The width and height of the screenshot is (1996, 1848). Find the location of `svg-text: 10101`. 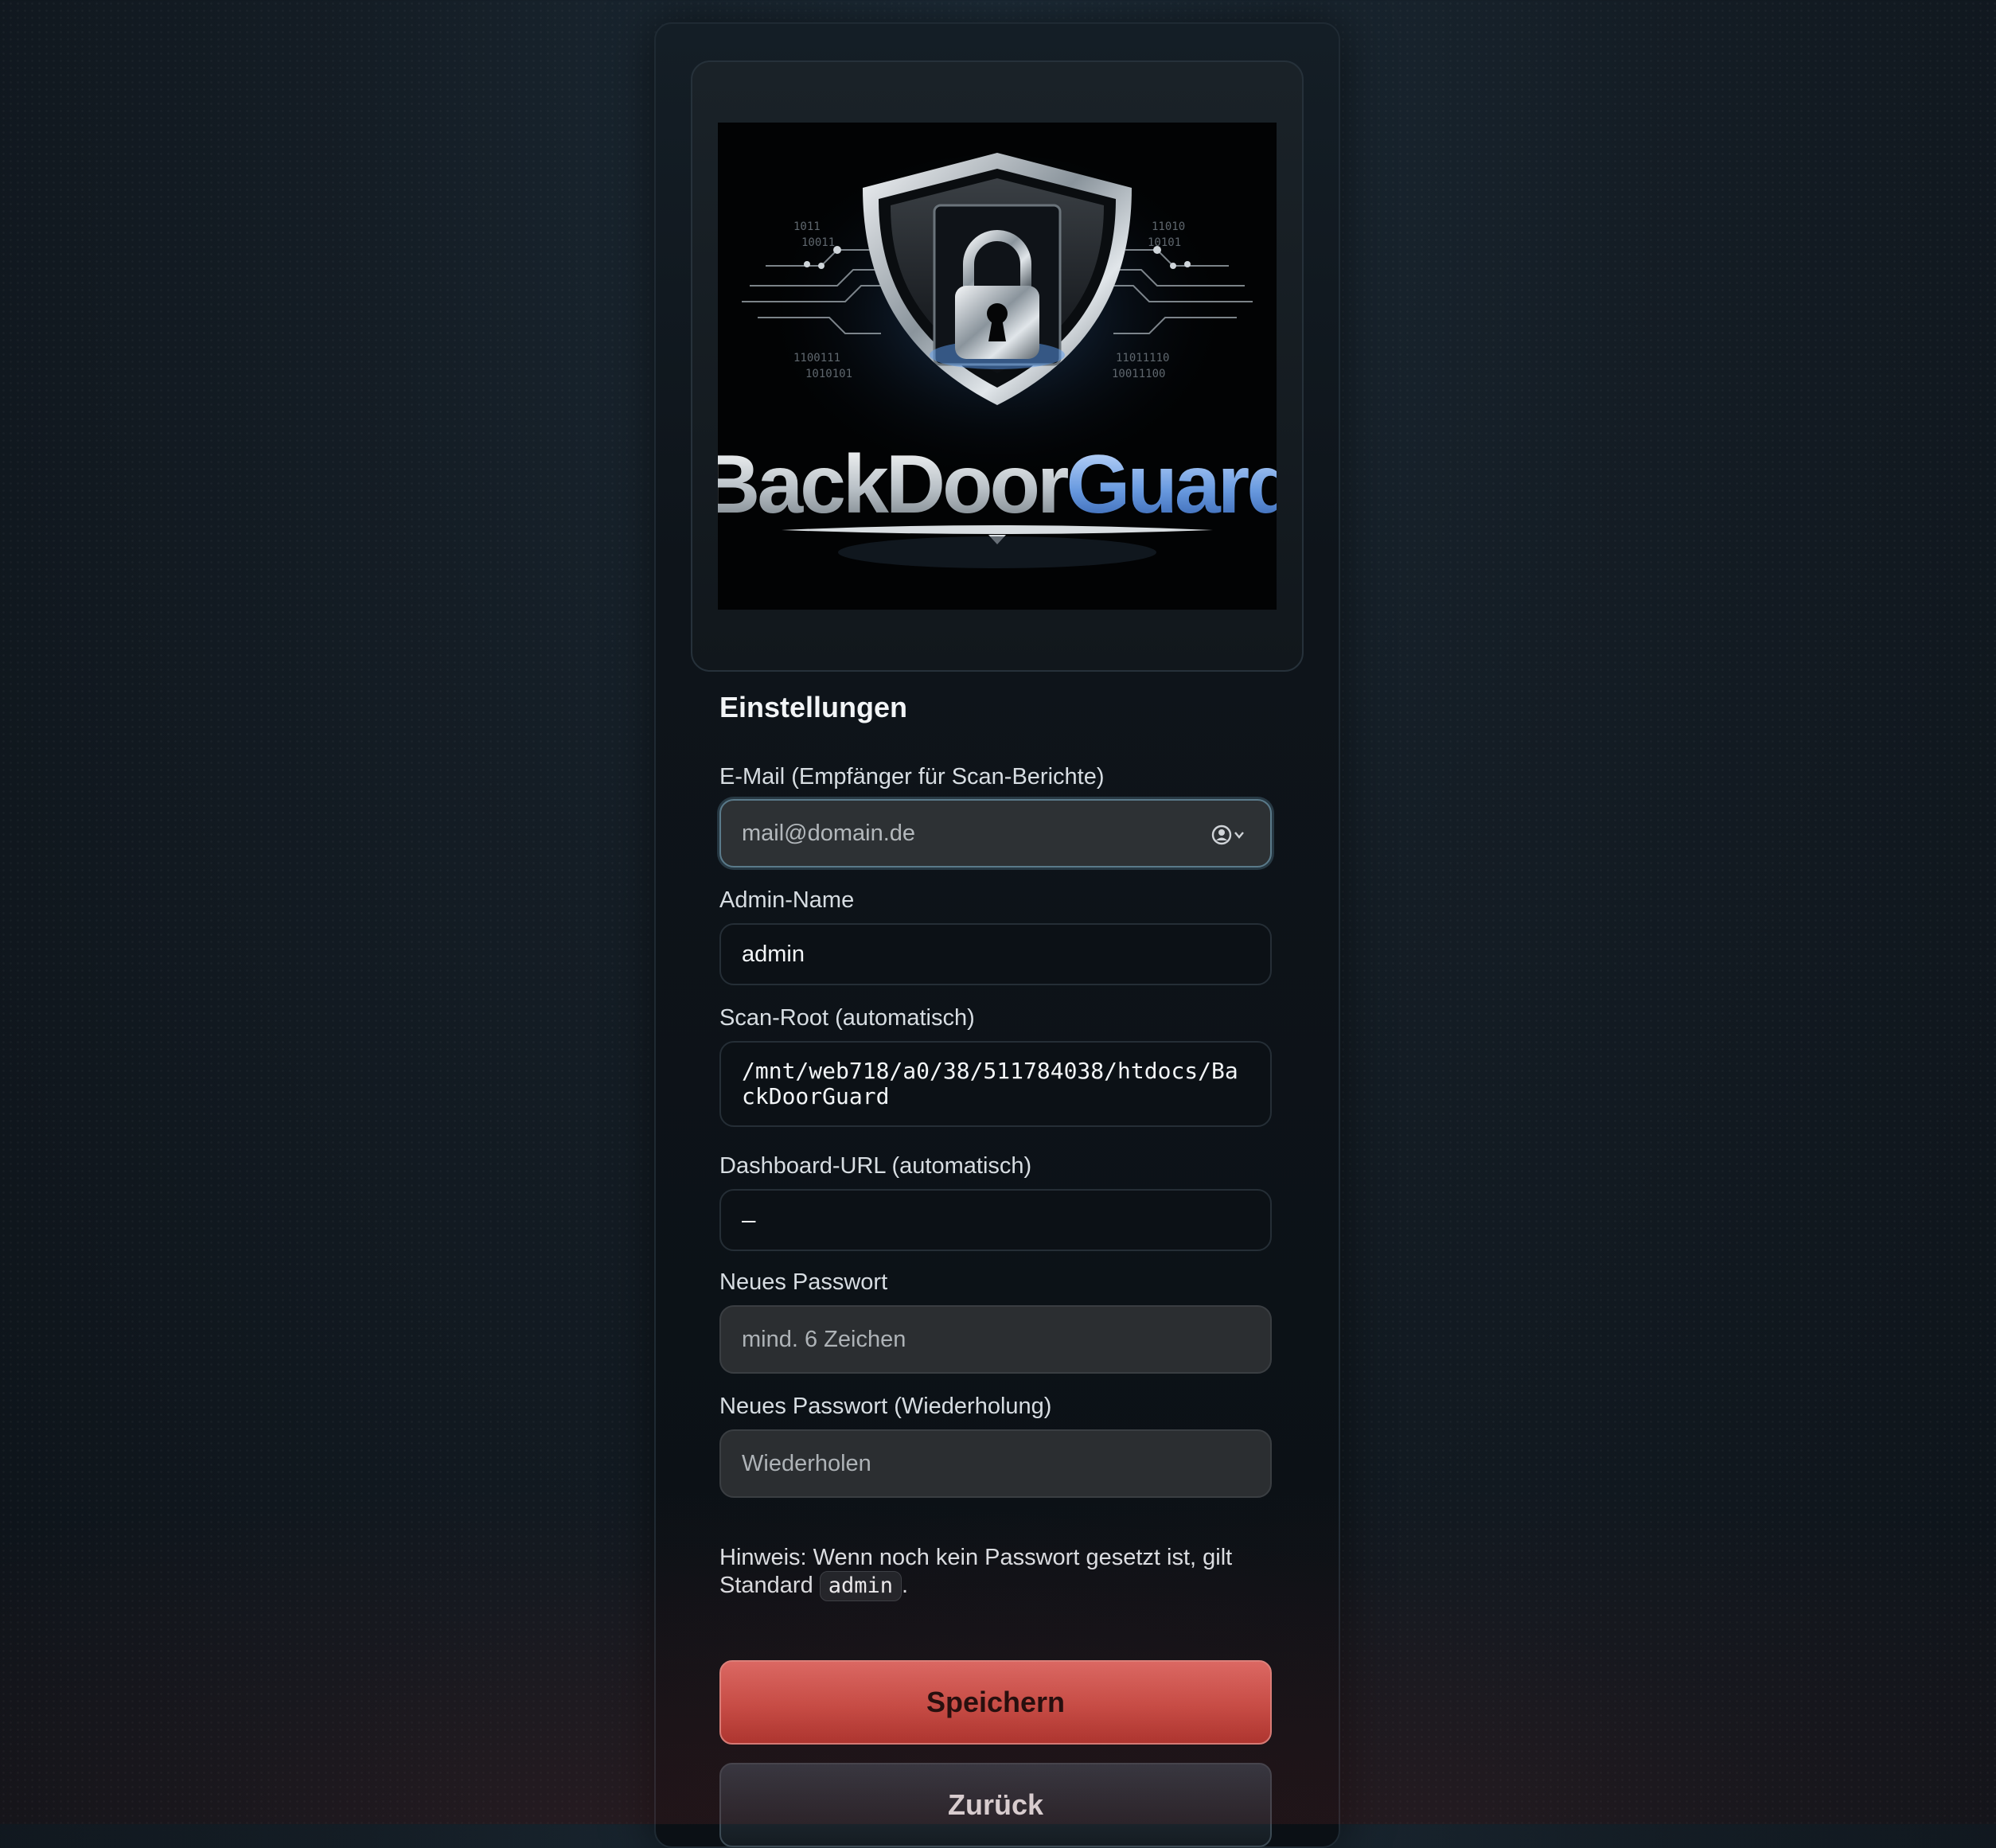

svg-text: 10101 is located at coordinates (1164, 243).